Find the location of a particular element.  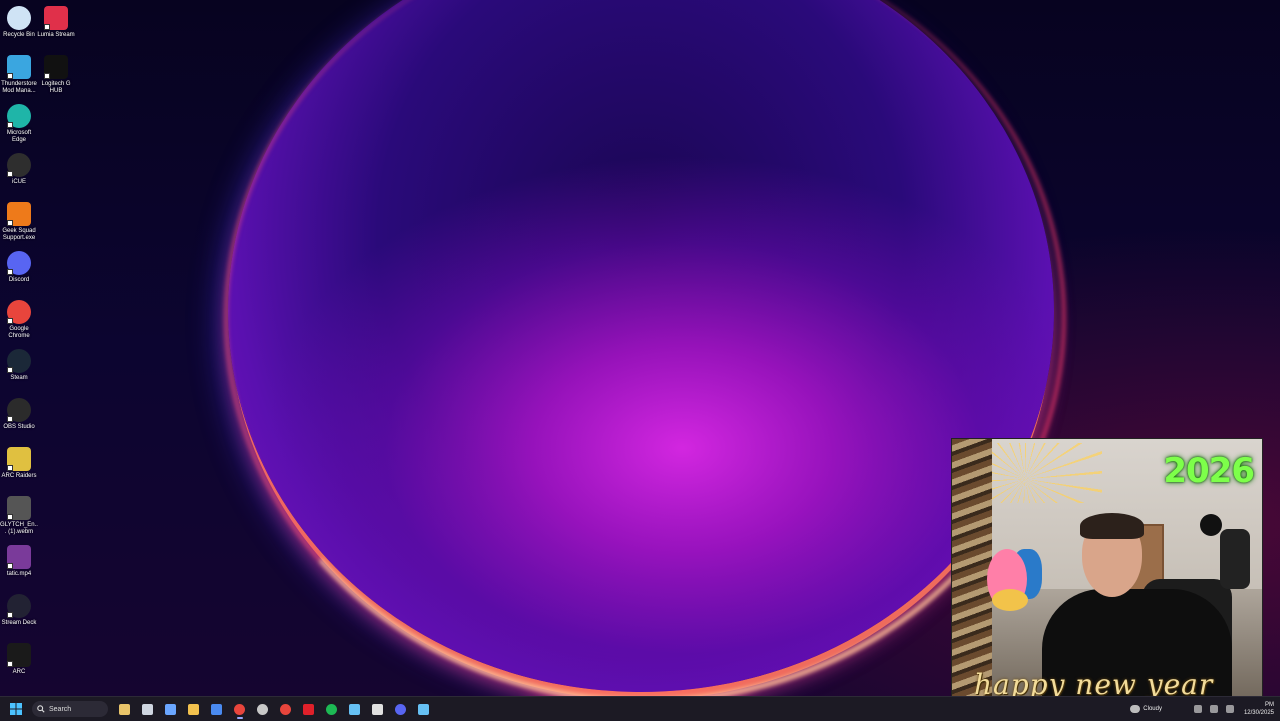

year-overlay-text: 2026 is located at coordinates (1209, 471).